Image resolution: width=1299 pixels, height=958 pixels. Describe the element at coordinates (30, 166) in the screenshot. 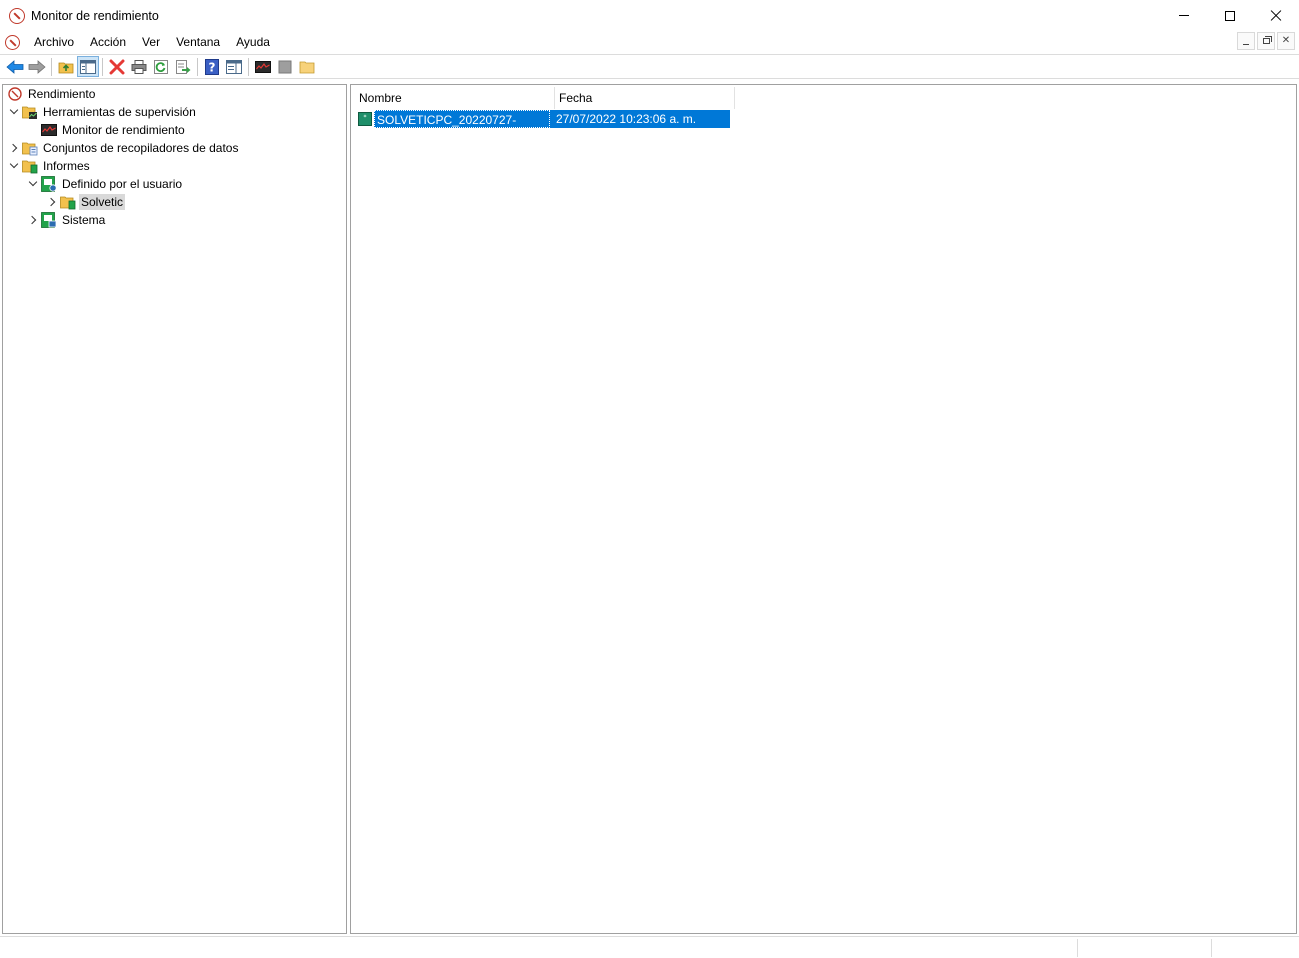

I see `reports-folder-icon` at that location.